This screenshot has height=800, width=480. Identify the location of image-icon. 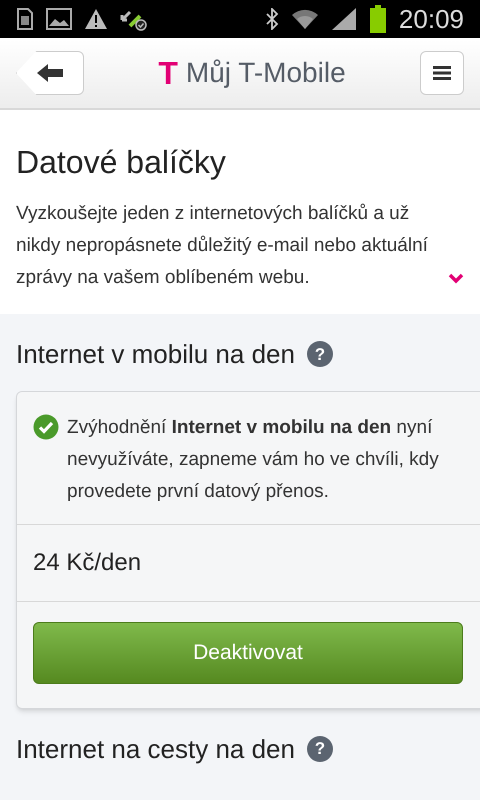
(59, 19).